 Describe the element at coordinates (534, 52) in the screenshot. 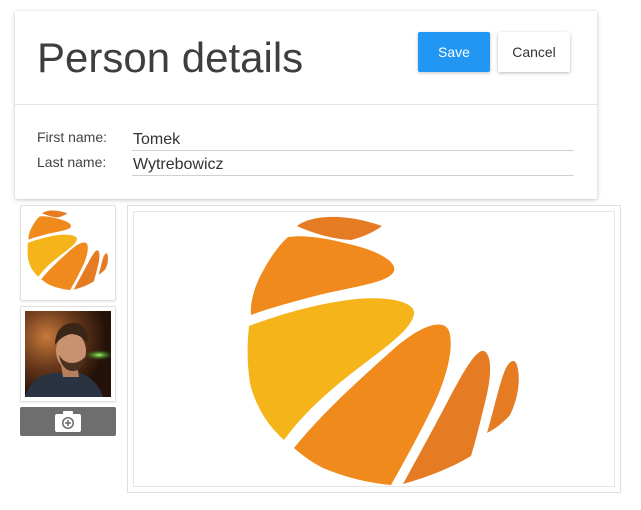

I see `cancel-button: Cancel` at that location.